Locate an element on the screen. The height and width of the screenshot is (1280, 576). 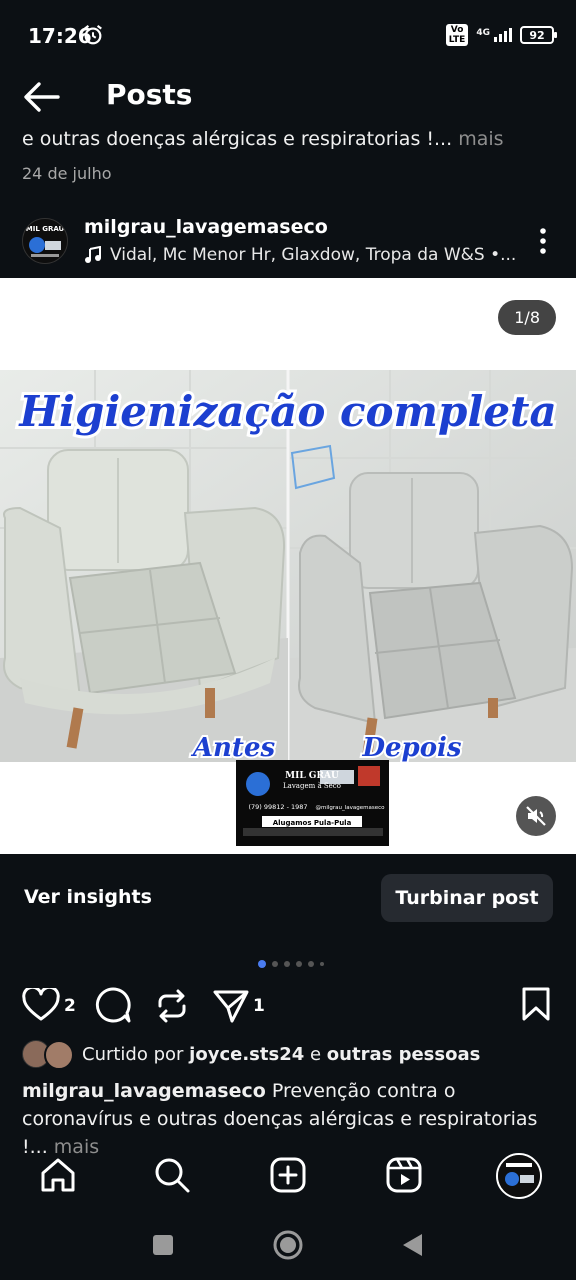
home-button is located at coordinates (288, 1245).